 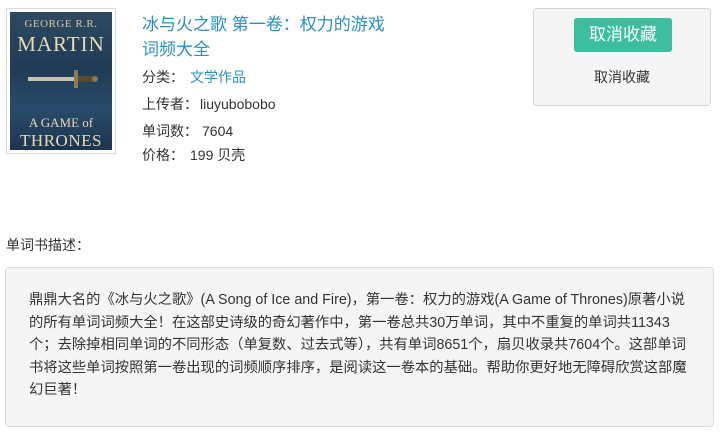 I want to click on price-value: 199 贝壳, so click(x=218, y=155).